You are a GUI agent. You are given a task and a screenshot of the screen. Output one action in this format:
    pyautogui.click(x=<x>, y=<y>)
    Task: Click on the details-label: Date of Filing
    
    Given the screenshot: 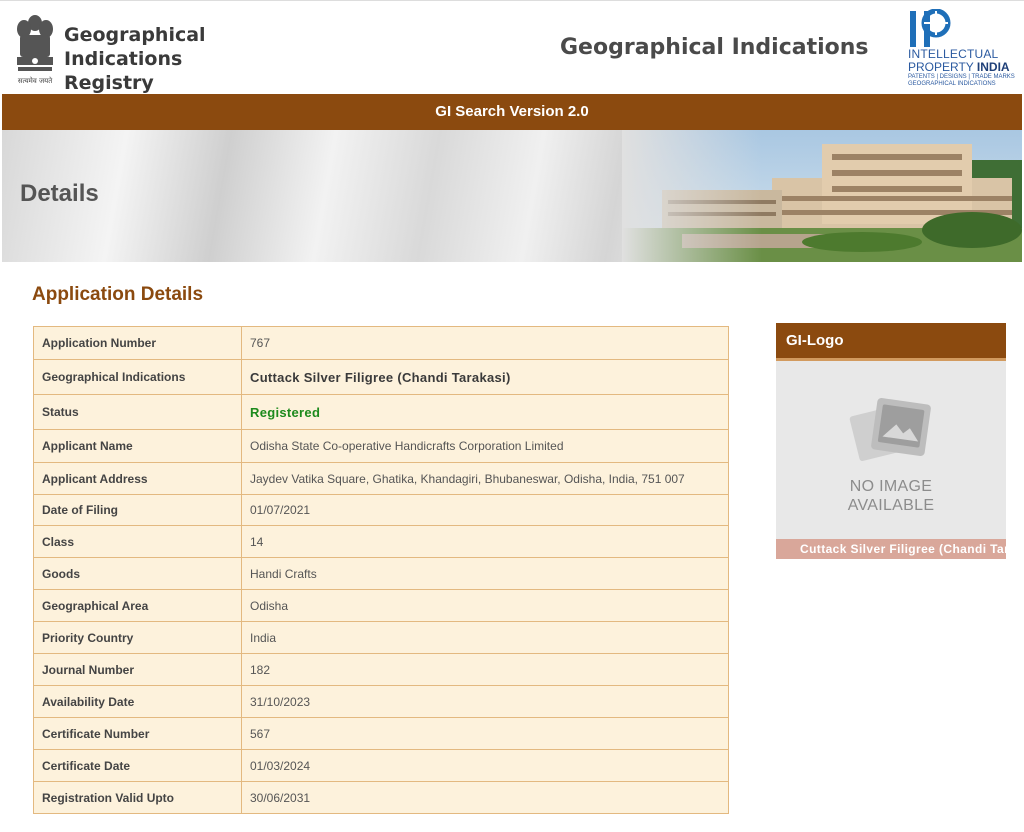 What is the action you would take?
    pyautogui.click(x=137, y=510)
    